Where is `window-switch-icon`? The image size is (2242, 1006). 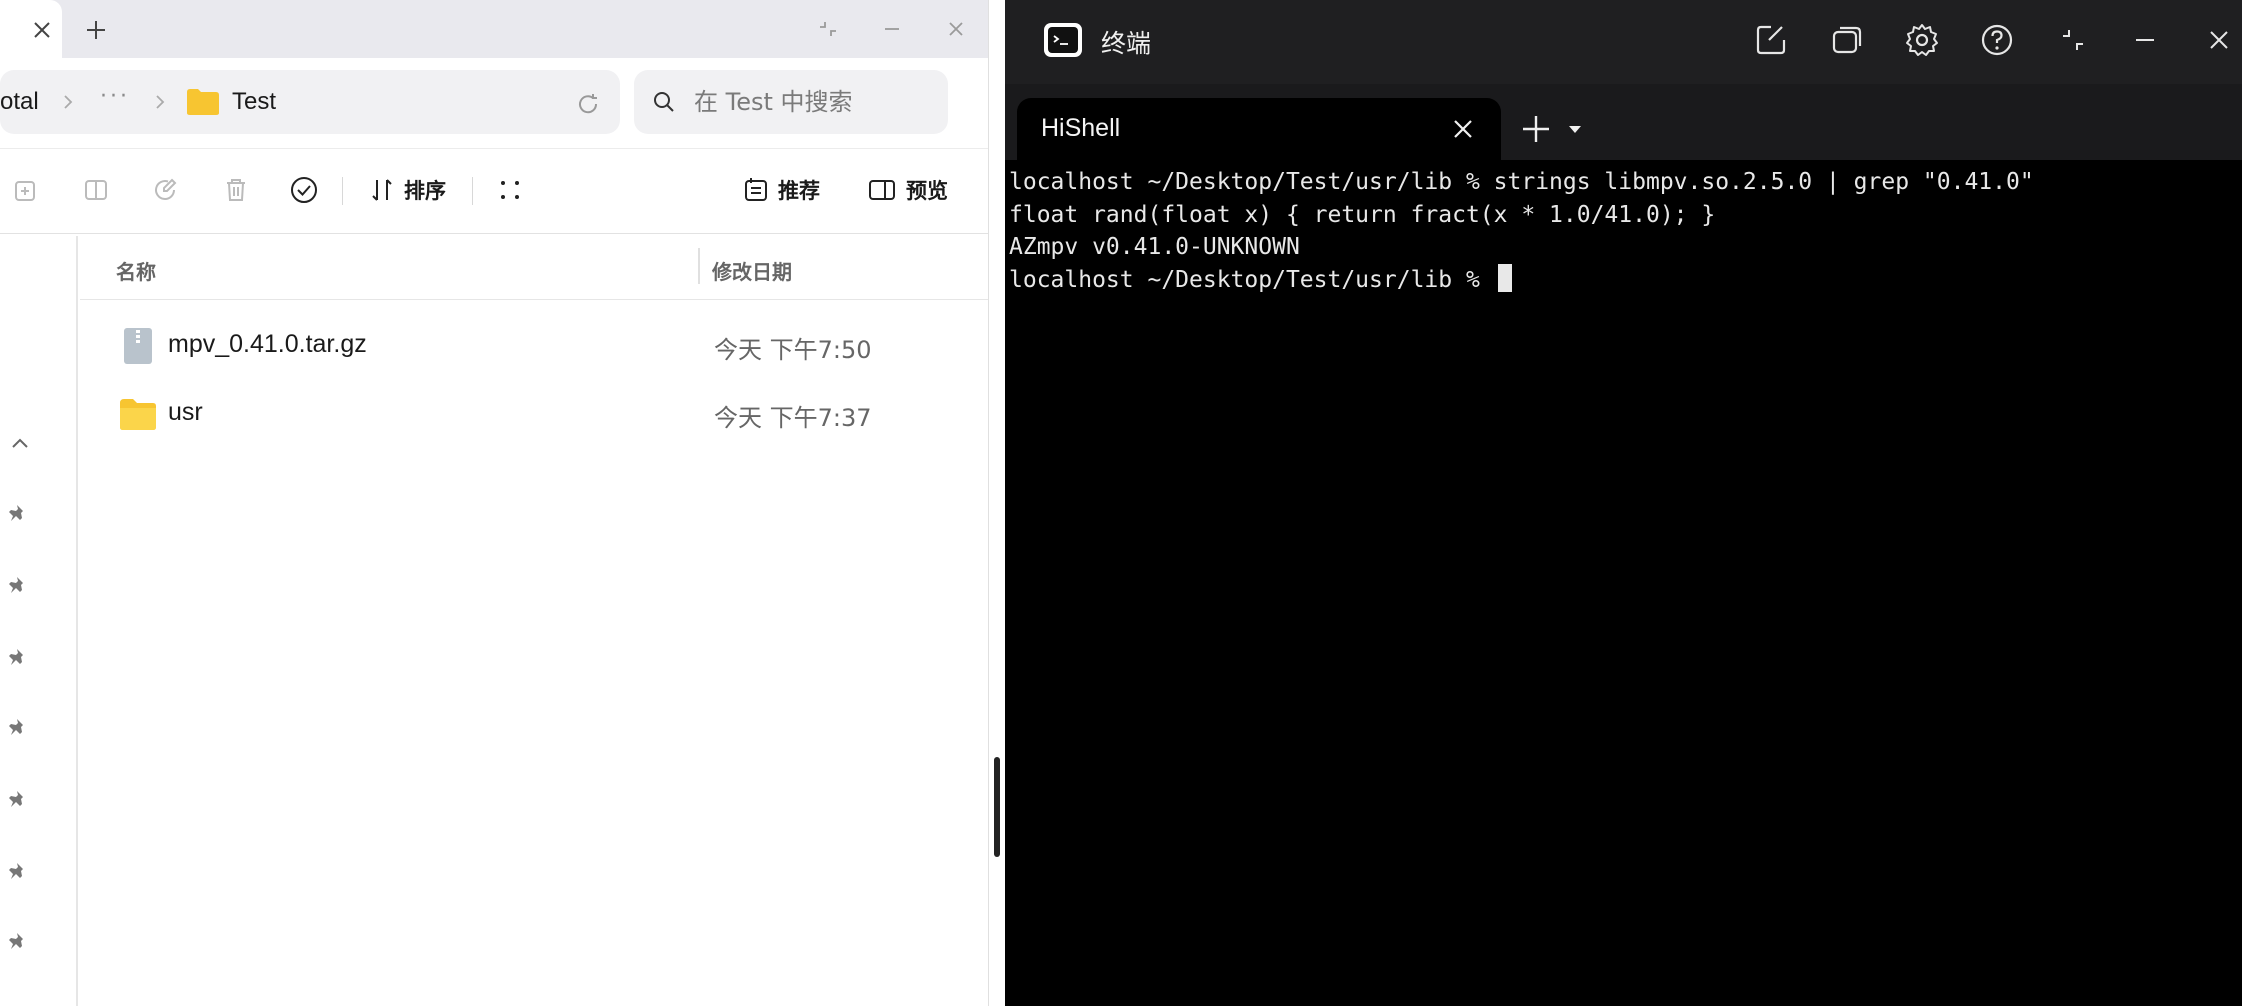 window-switch-icon is located at coordinates (1847, 40).